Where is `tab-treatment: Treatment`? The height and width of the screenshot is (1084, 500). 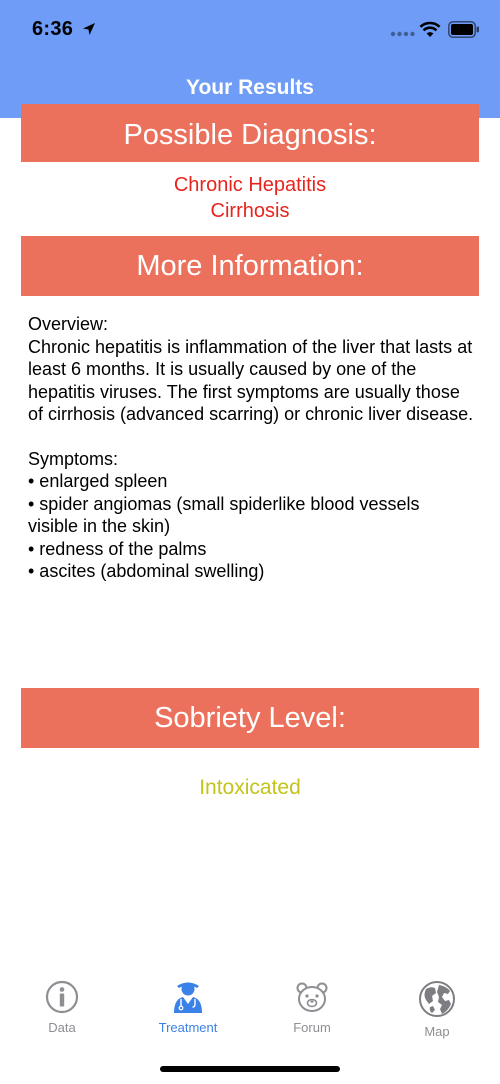 tab-treatment: Treatment is located at coordinates (188, 1007).